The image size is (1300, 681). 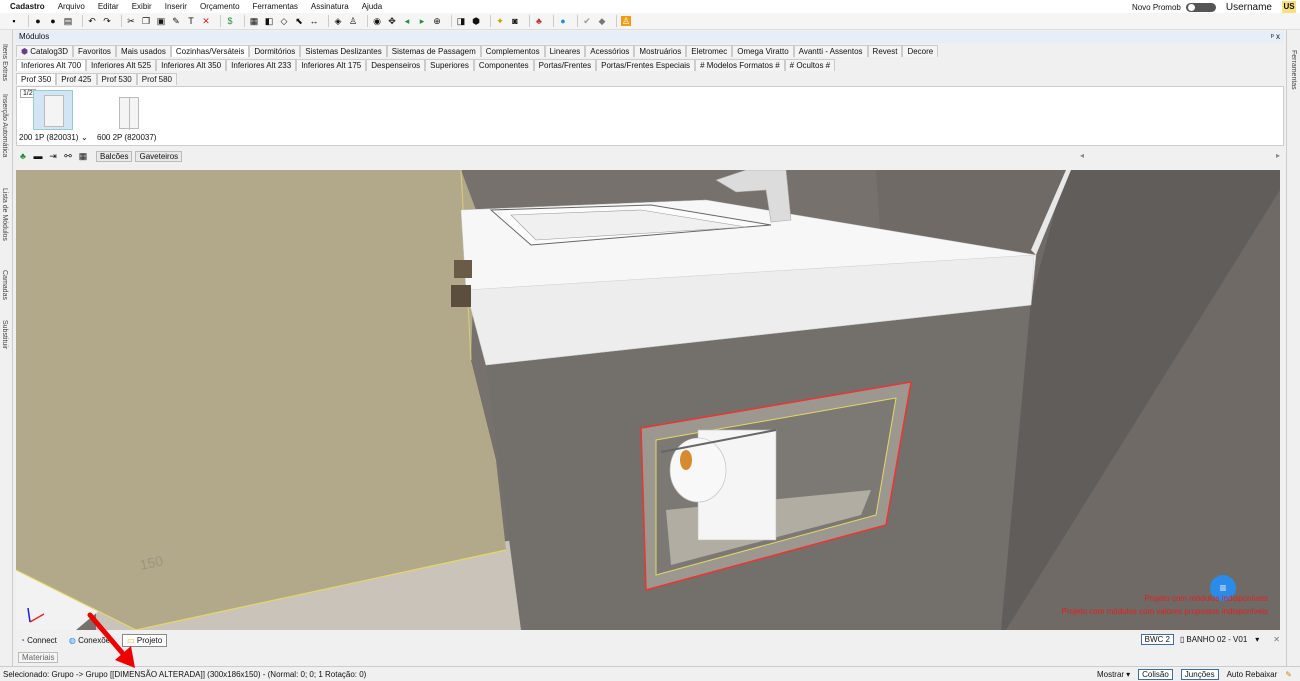 I want to click on tab-modelos-formatos: # Modelos Formatos #, so click(x=740, y=65).